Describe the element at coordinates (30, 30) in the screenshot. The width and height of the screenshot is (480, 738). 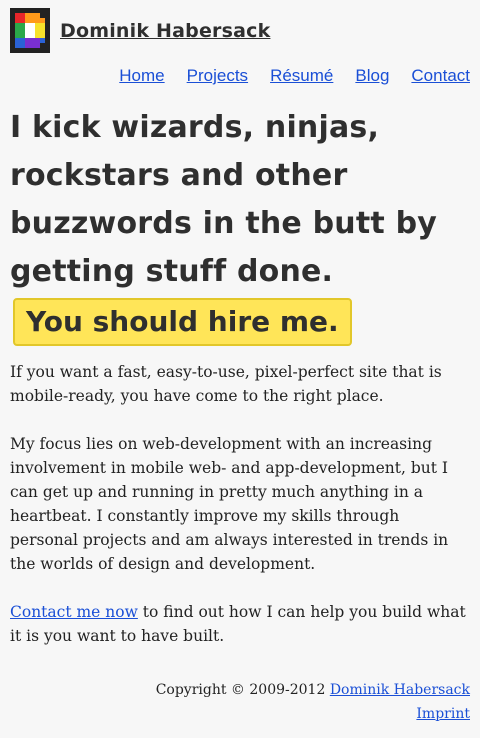
I see `pixel-d-logo-icon` at that location.